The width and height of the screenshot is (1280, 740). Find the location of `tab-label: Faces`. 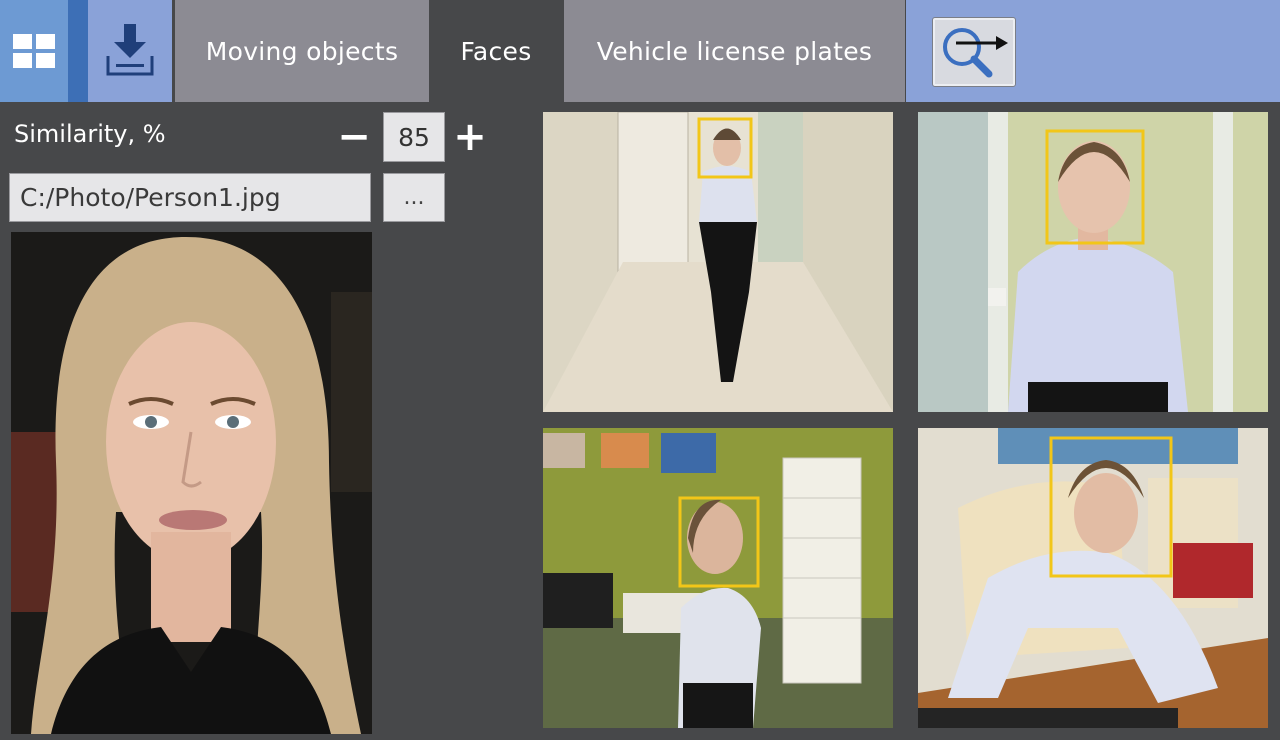

tab-label: Faces is located at coordinates (496, 51).